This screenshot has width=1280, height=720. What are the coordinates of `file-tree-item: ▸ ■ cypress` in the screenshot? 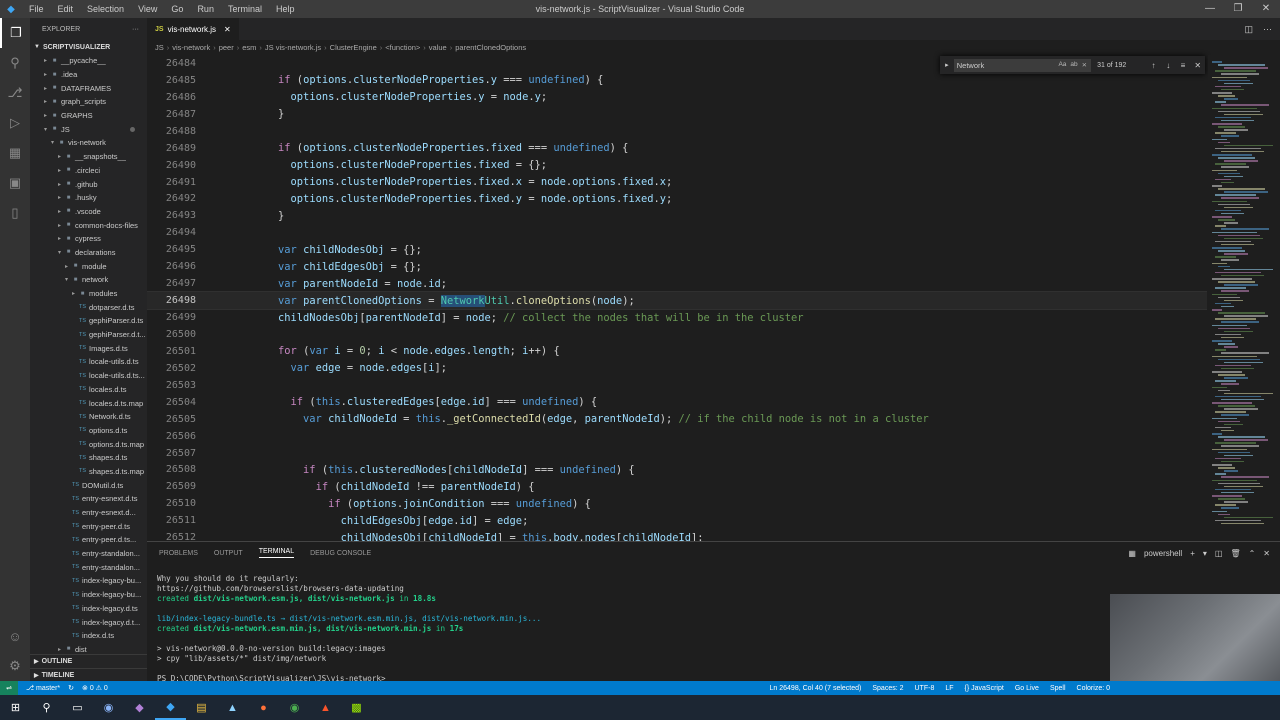 It's located at (88, 239).